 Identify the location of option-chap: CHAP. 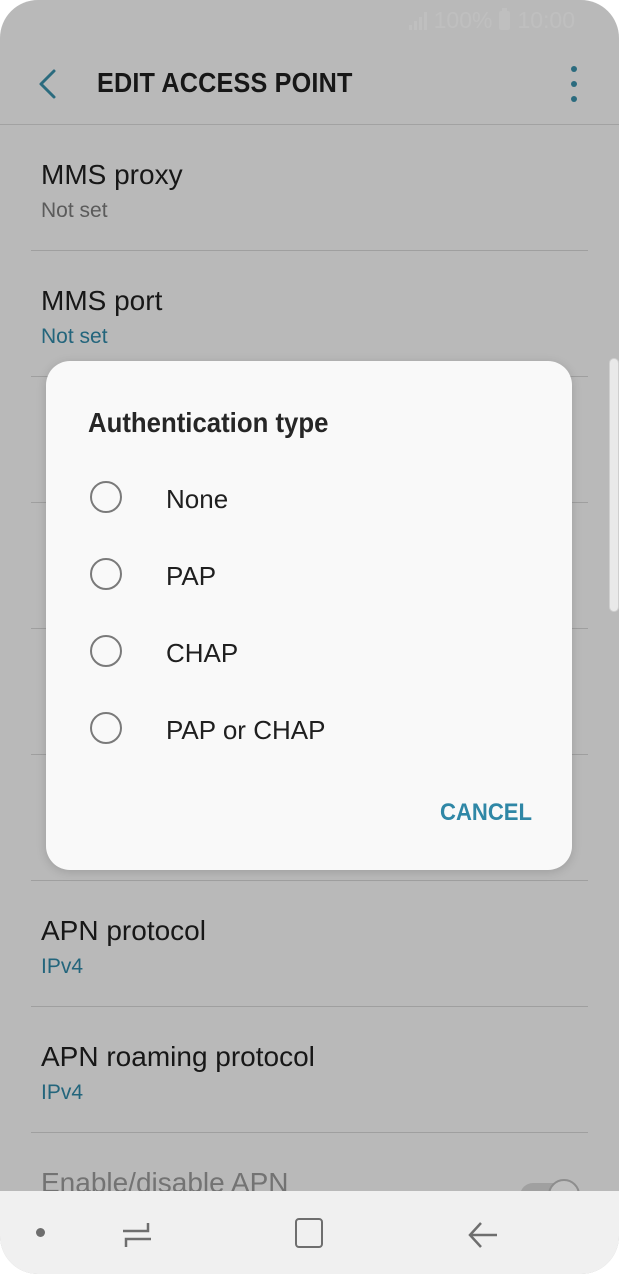
(306, 652).